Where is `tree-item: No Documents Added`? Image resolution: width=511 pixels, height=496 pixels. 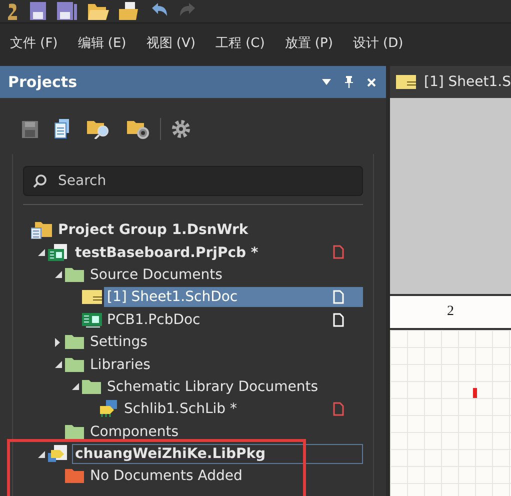 tree-item: No Documents Added is located at coordinates (225, 476).